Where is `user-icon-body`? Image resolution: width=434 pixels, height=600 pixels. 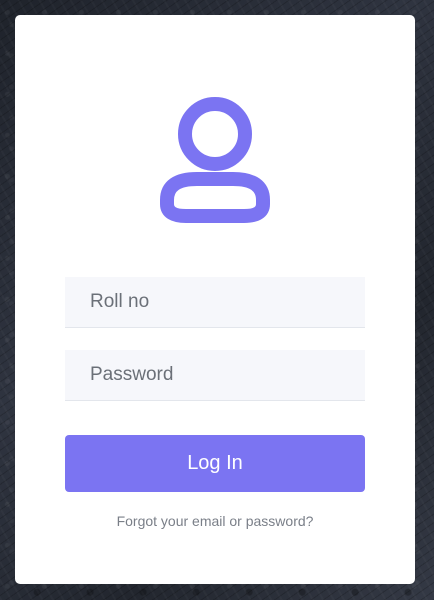
user-icon-body is located at coordinates (215, 197).